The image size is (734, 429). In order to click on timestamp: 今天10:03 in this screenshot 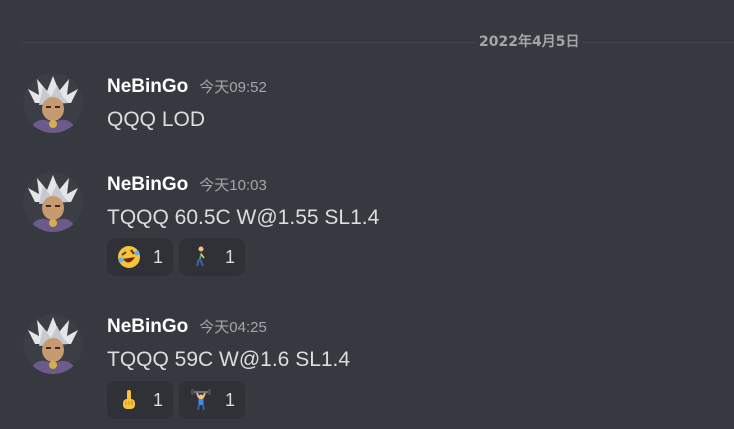, I will do `click(233, 184)`.